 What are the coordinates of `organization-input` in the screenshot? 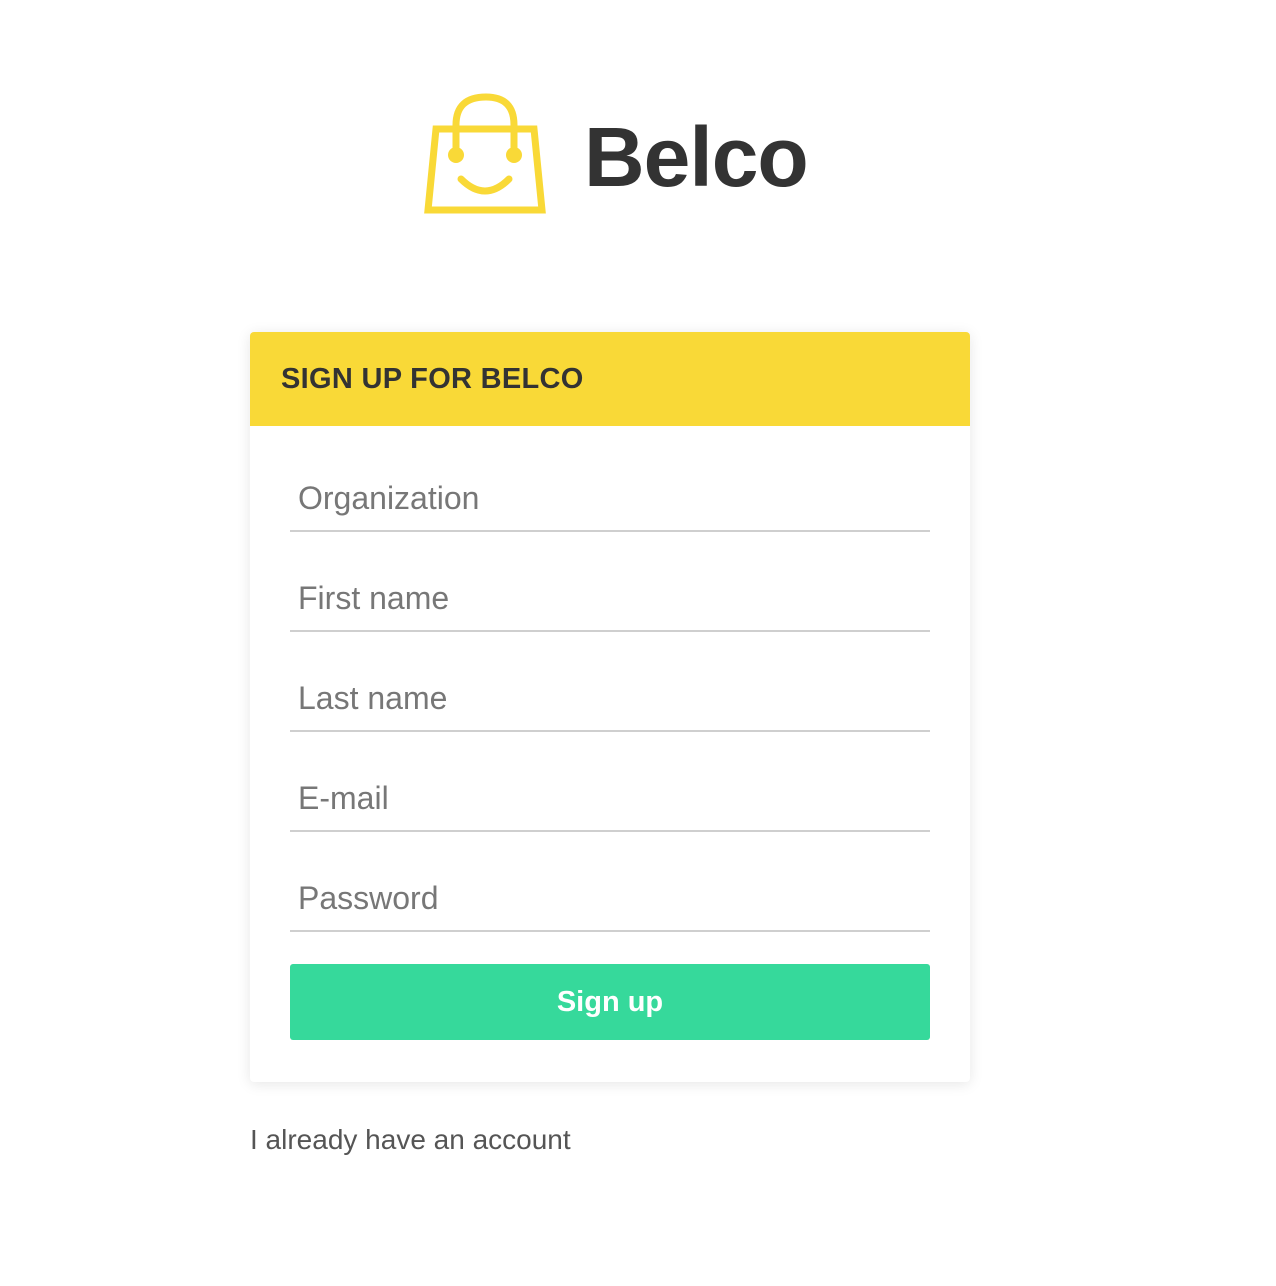 It's located at (610, 498).